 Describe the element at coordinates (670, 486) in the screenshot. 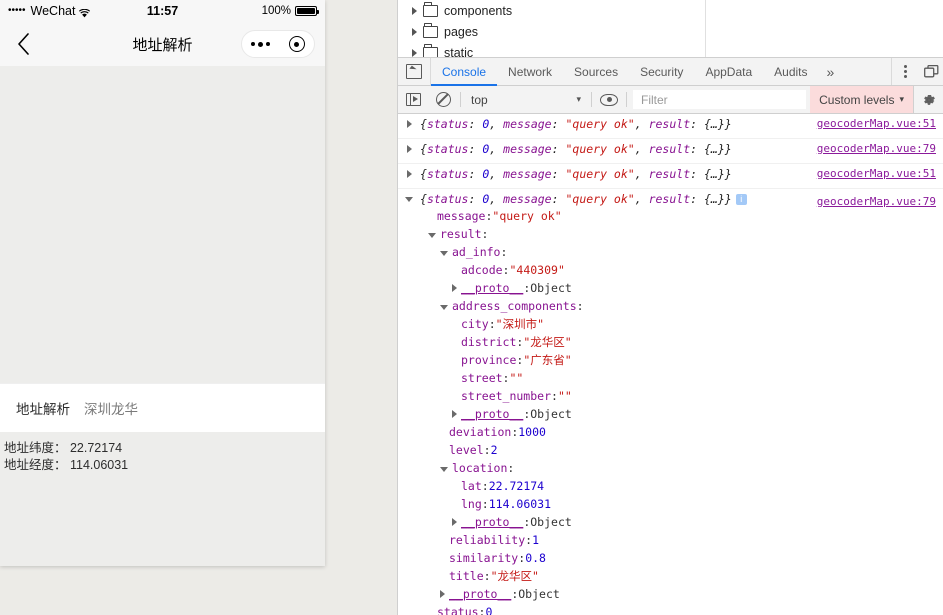

I see `object-property-row: lat: 22.72174` at that location.